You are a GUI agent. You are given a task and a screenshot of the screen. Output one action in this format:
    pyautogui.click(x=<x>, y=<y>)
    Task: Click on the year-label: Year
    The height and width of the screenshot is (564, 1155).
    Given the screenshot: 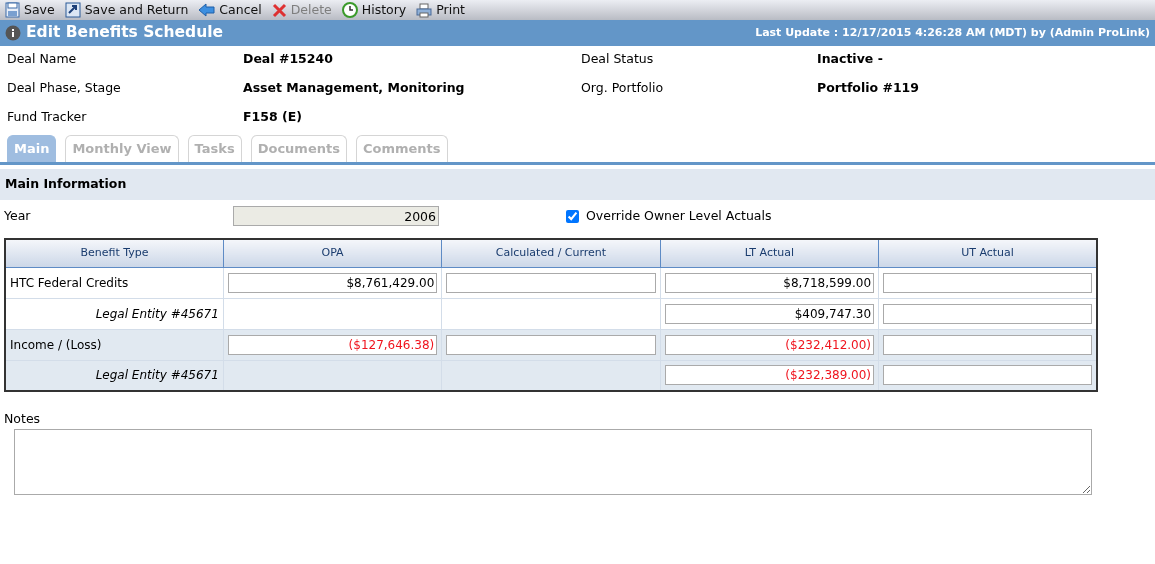 What is the action you would take?
    pyautogui.click(x=18, y=215)
    